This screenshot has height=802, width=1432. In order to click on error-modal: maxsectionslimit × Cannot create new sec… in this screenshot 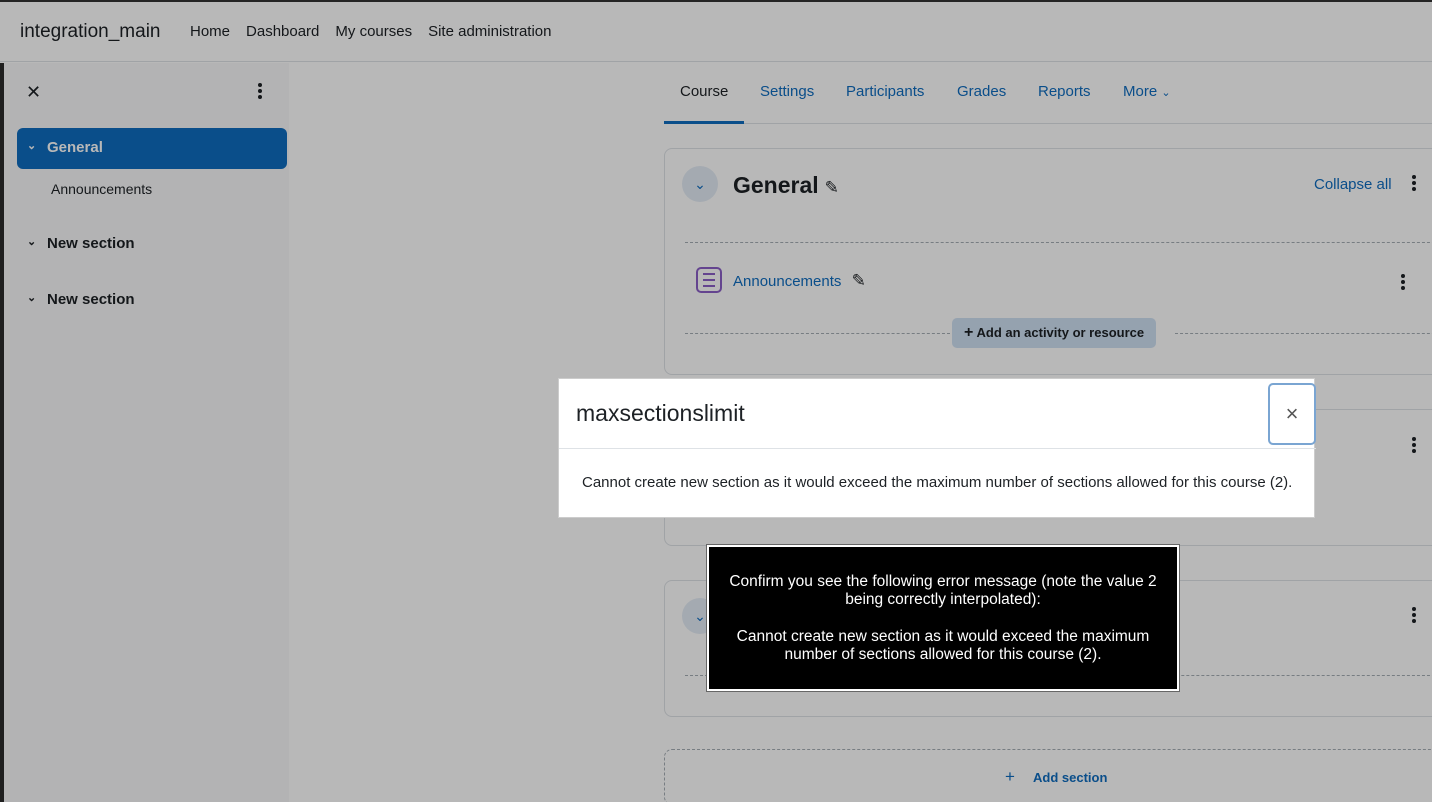, I will do `click(937, 448)`.